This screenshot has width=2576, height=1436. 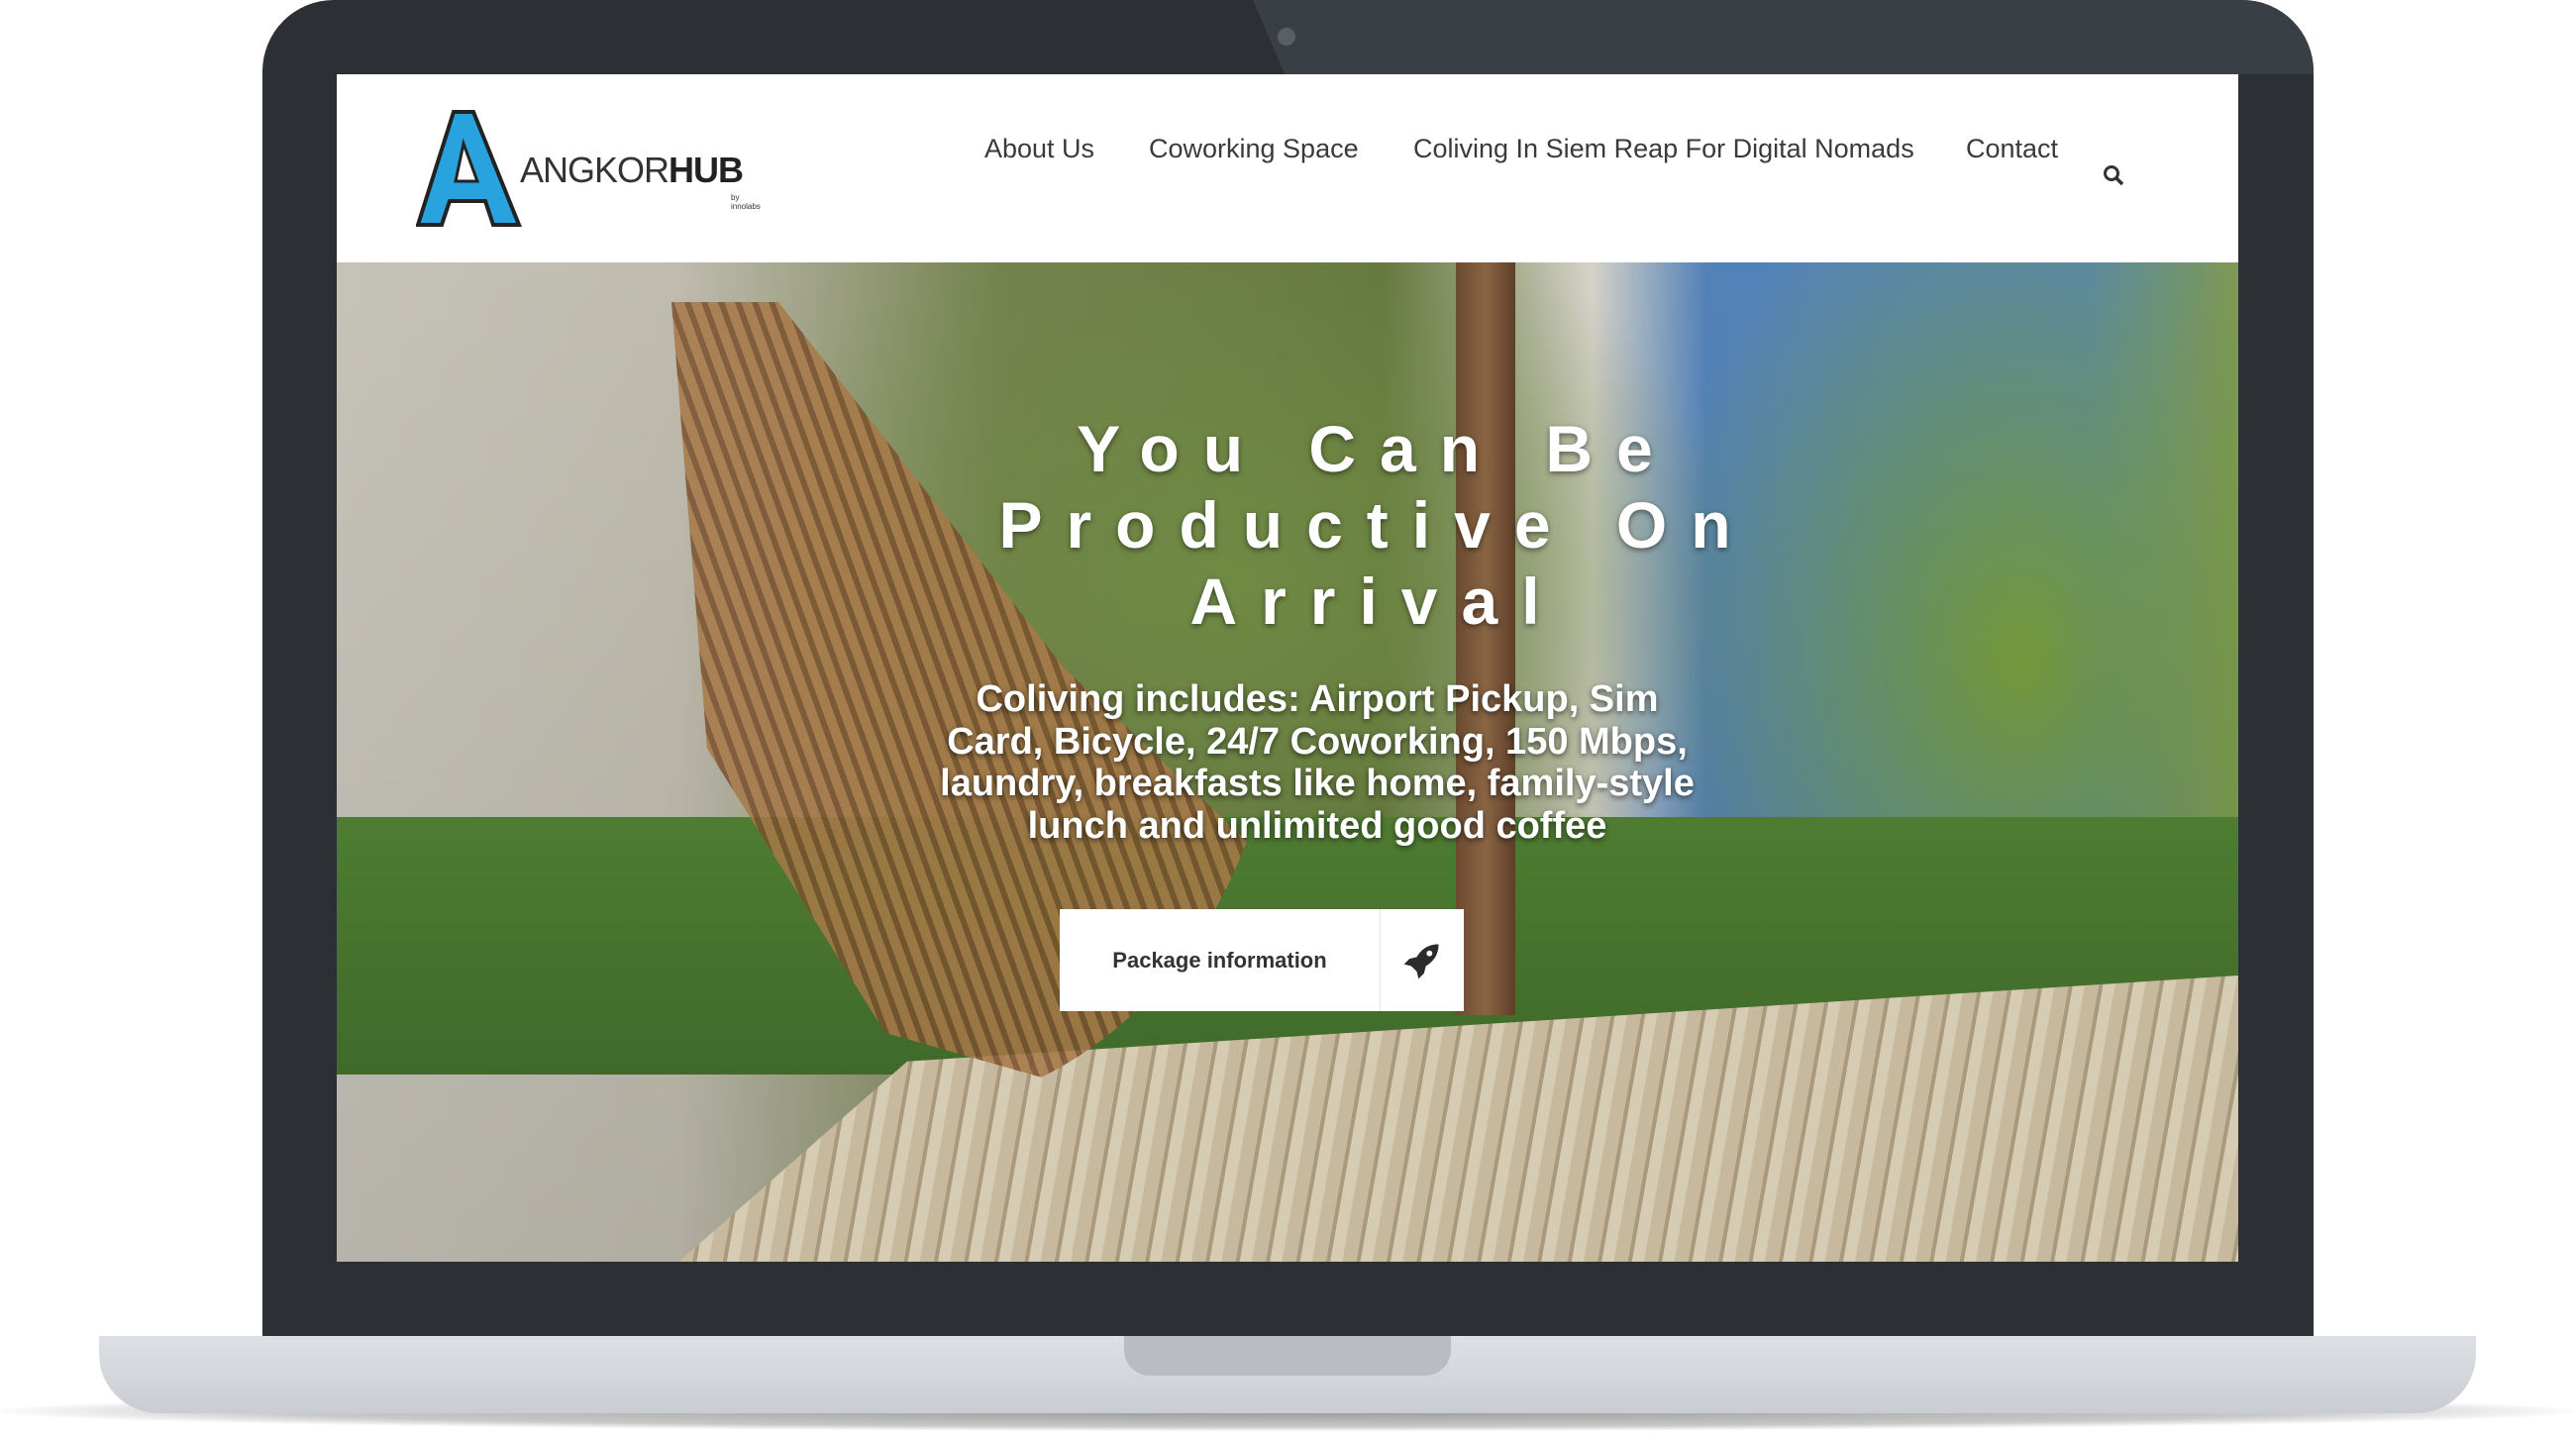 I want to click on laptop-lid-highlight, so click(x=1783, y=37).